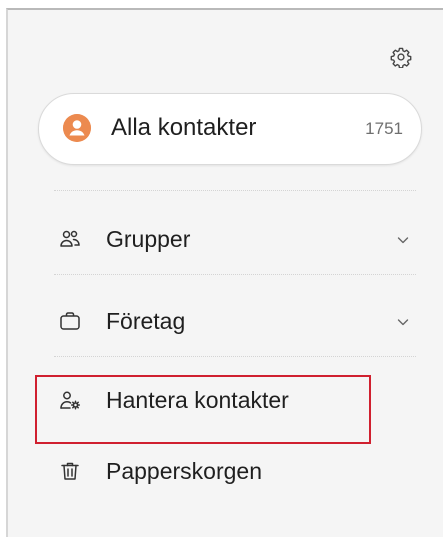  I want to click on briefcase-icon, so click(70, 321).